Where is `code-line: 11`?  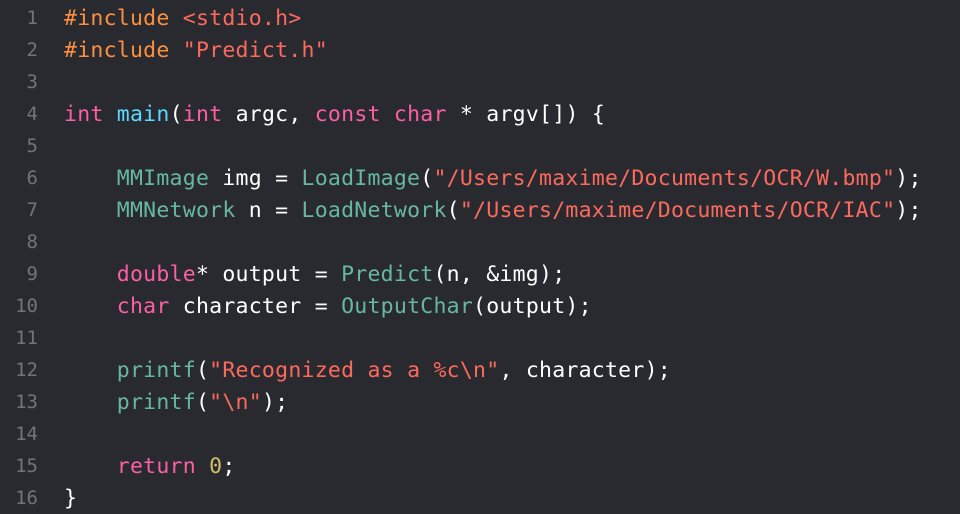 code-line: 11 is located at coordinates (480, 338).